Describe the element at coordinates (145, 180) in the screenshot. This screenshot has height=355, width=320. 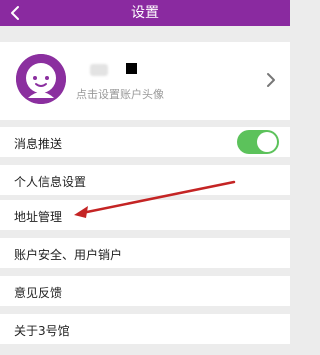
I see `setting-row-personal-info: 个人信息设置` at that location.